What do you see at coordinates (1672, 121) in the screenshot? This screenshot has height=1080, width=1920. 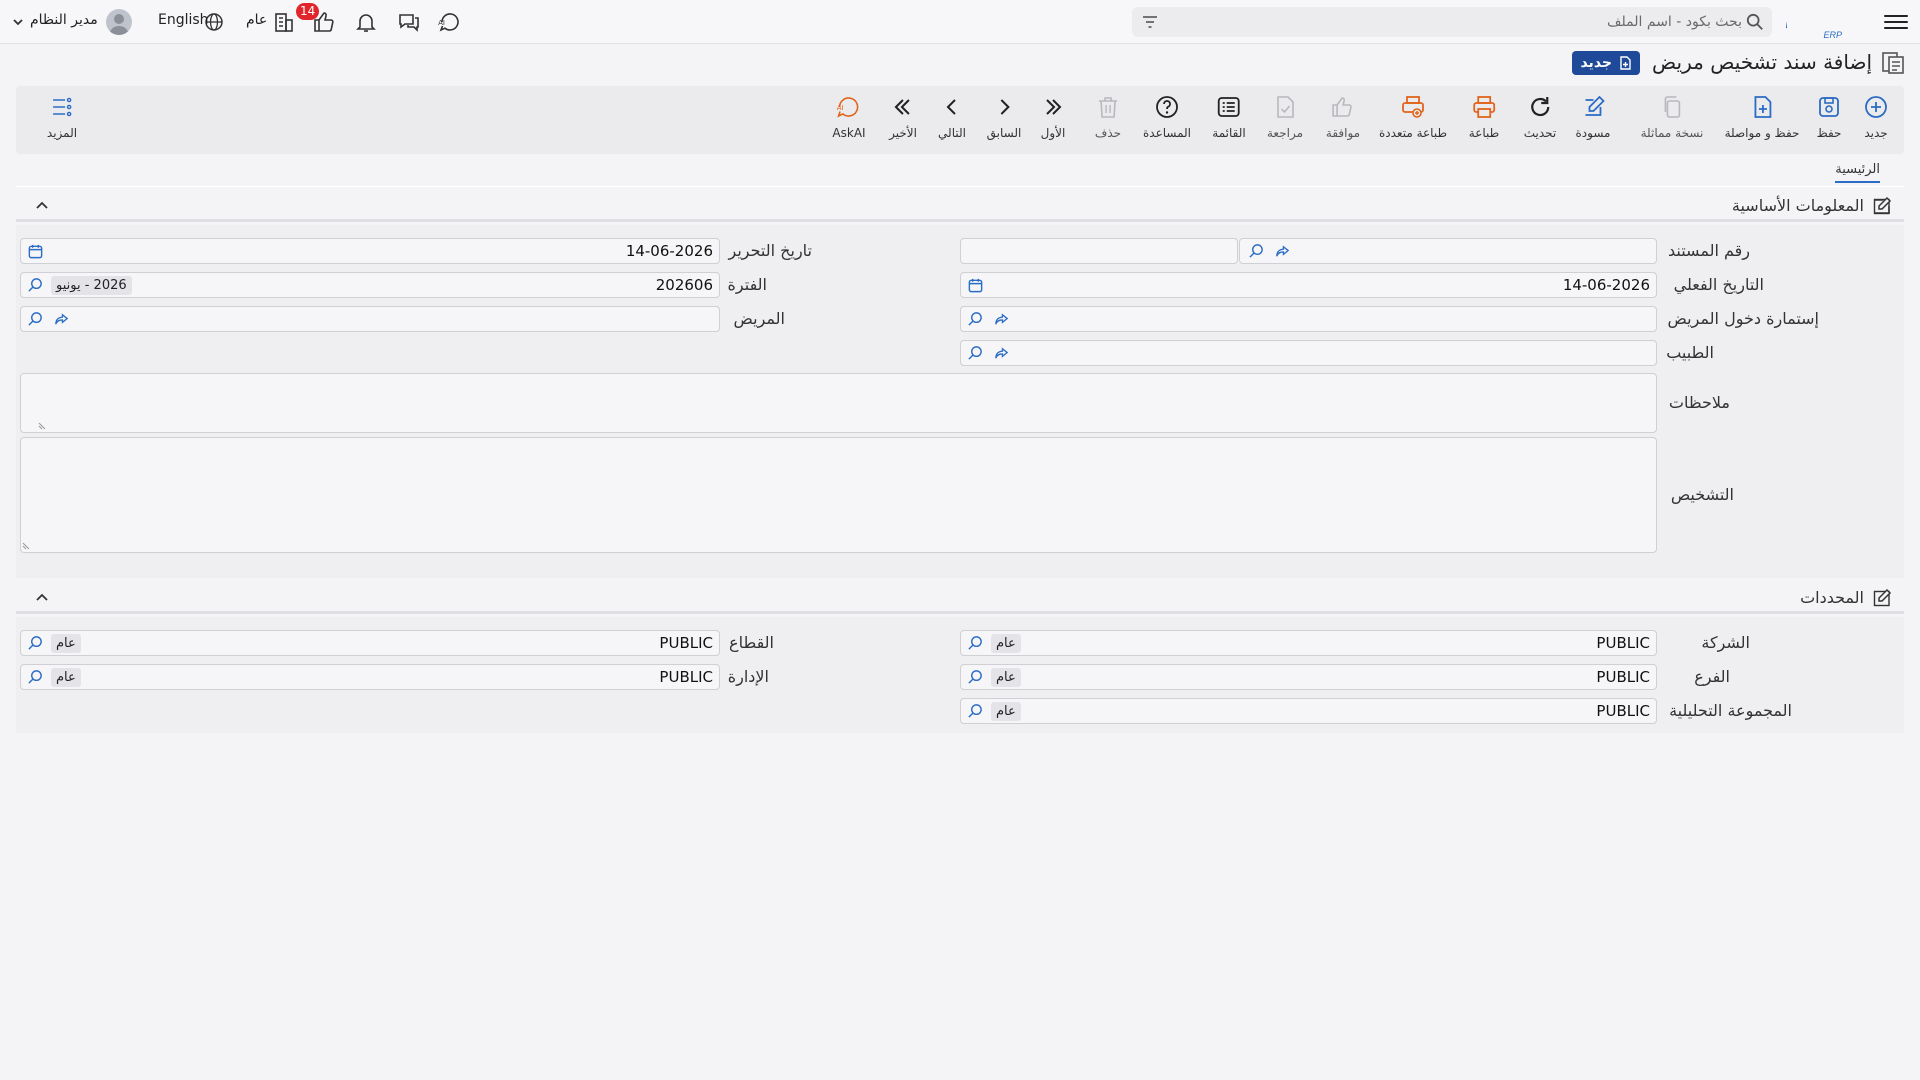 I see `duplicate-button: نسخة مماثلة` at bounding box center [1672, 121].